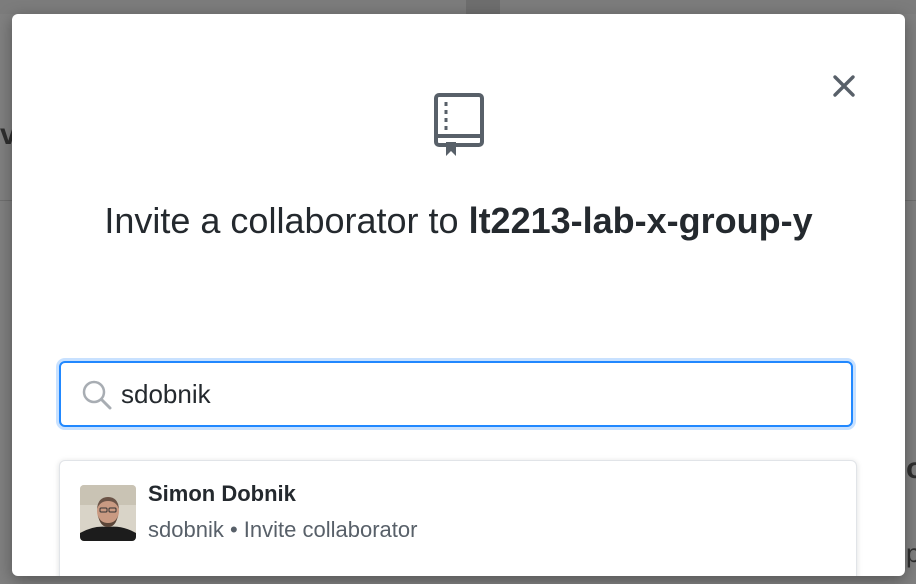 This screenshot has height=584, width=916. What do you see at coordinates (222, 493) in the screenshot?
I see `result-name: Simon Dobnik` at bounding box center [222, 493].